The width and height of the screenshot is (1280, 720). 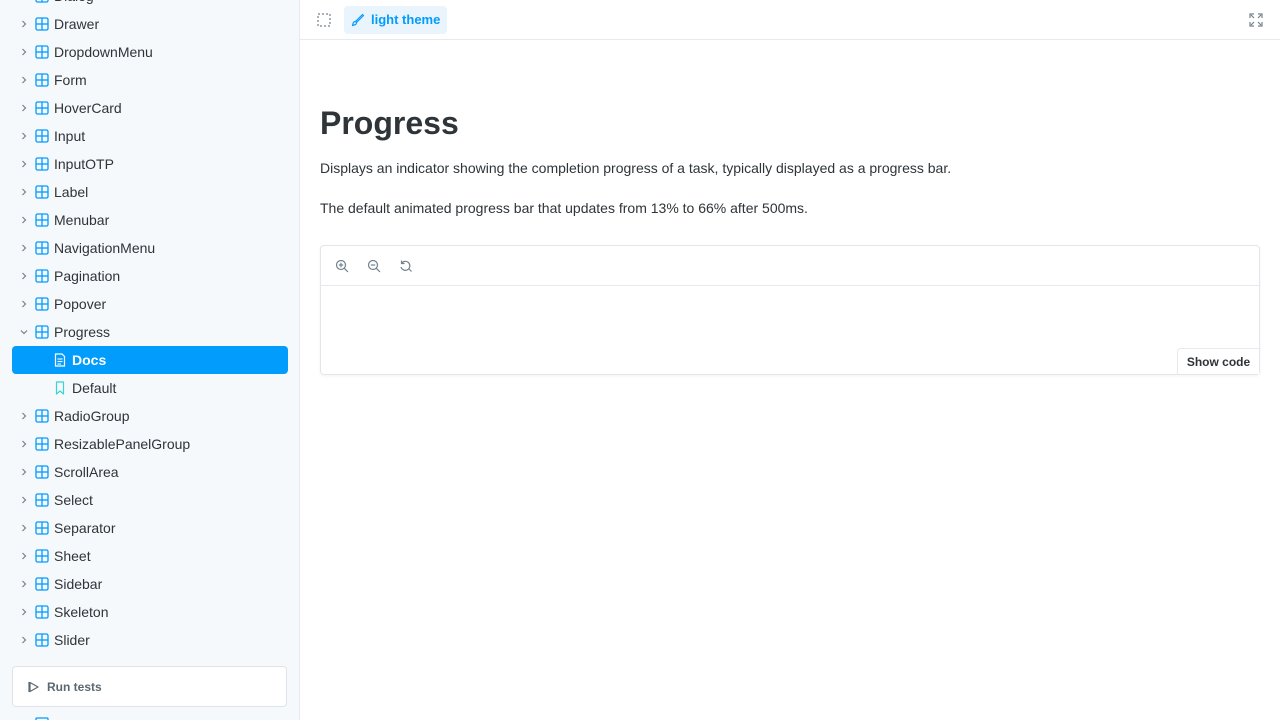 I want to click on sidebar-item-scrollarea: ScrollArea, so click(x=149, y=472).